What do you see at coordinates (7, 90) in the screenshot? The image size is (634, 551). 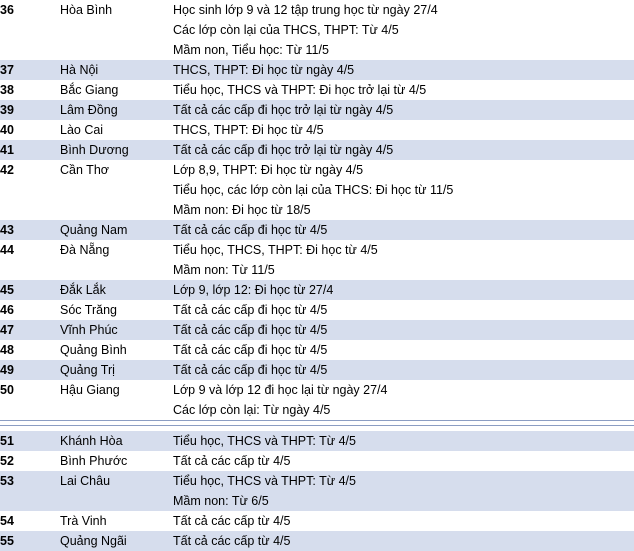 I see `row-number: 38` at bounding box center [7, 90].